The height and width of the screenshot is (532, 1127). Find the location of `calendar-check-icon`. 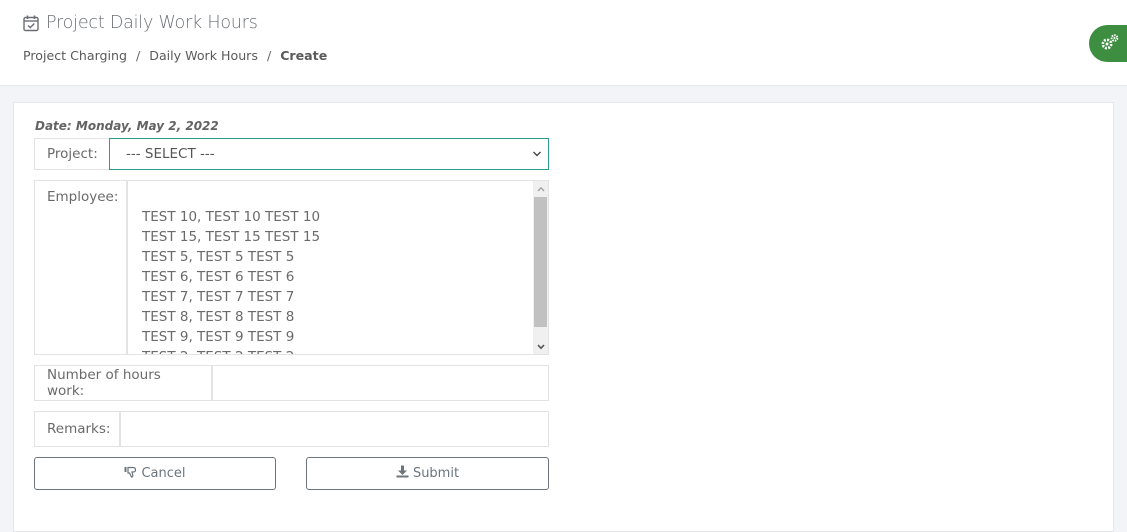

calendar-check-icon is located at coordinates (31, 23).